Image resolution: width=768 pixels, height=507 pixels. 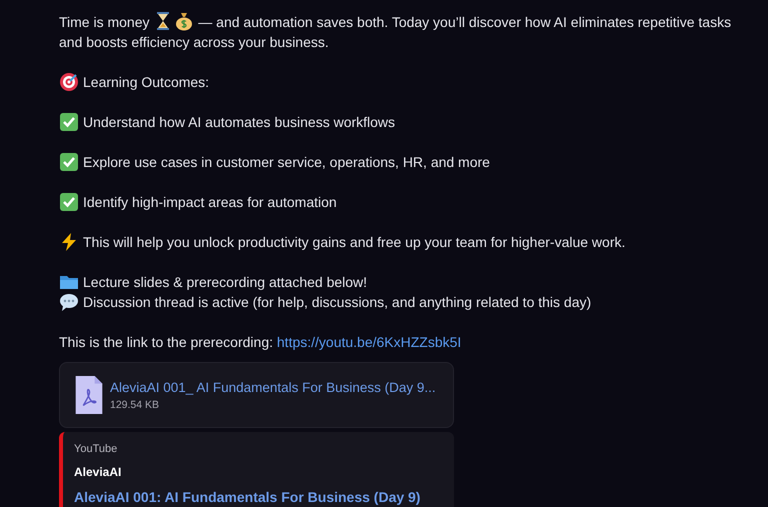 What do you see at coordinates (69, 242) in the screenshot?
I see `lightning-bolt-icon` at bounding box center [69, 242].